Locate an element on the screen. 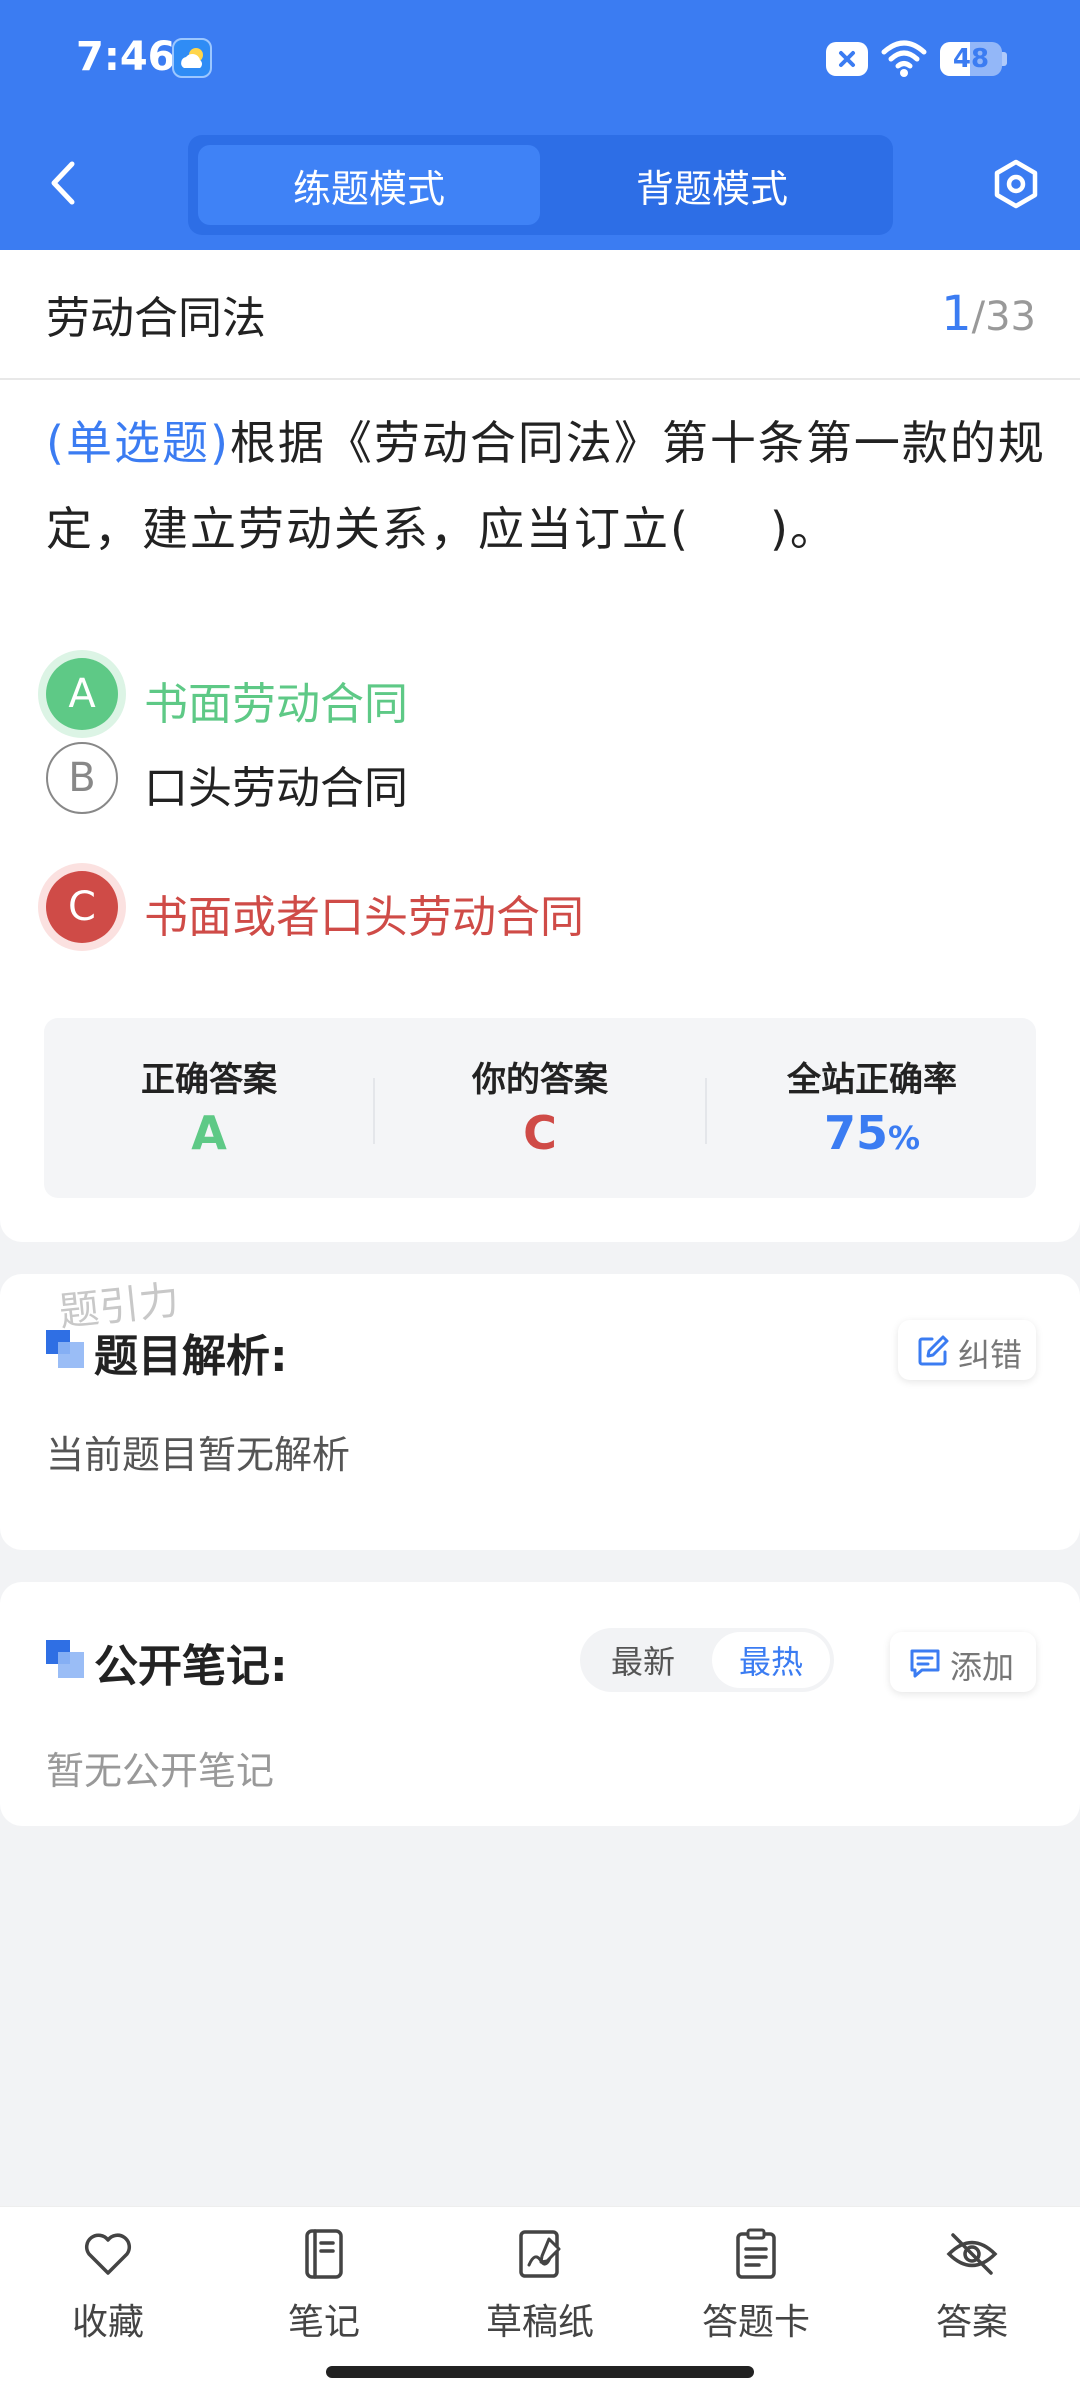 The image size is (1080, 2400). mode-switch: 练题模式 背题模式 is located at coordinates (540, 185).